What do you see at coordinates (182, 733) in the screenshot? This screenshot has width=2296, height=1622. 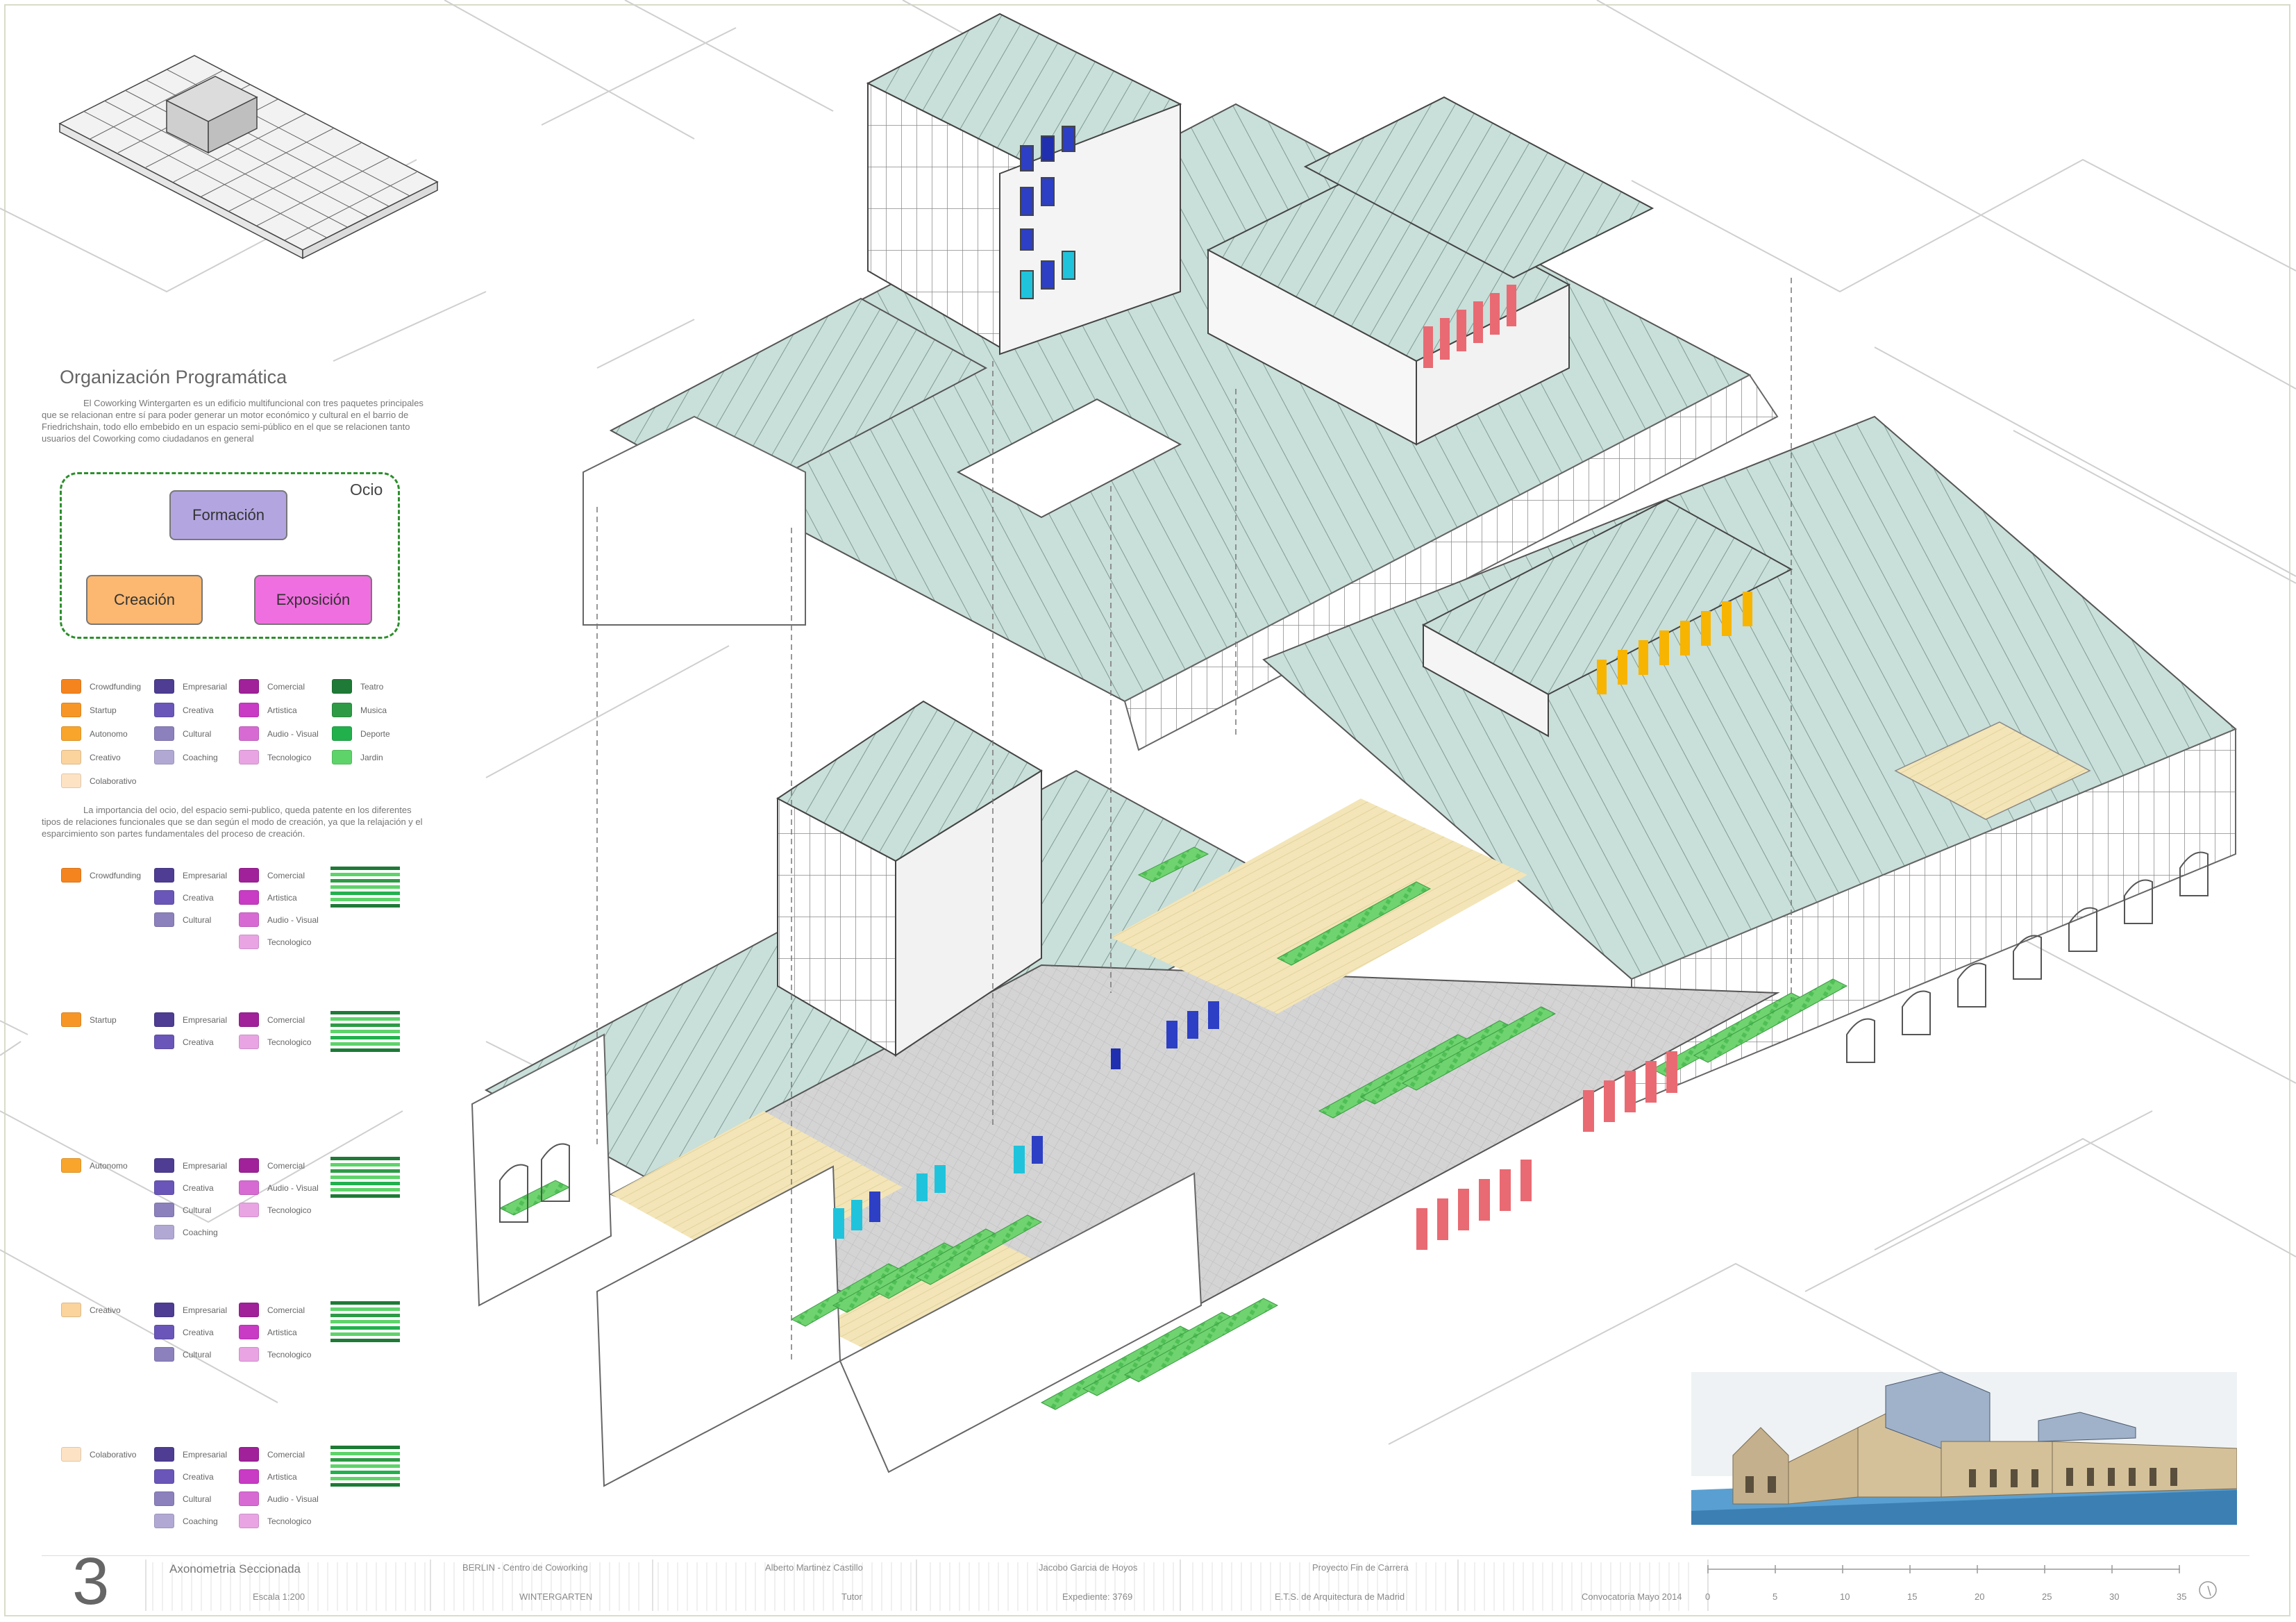 I see `legend-item: Cultural` at bounding box center [182, 733].